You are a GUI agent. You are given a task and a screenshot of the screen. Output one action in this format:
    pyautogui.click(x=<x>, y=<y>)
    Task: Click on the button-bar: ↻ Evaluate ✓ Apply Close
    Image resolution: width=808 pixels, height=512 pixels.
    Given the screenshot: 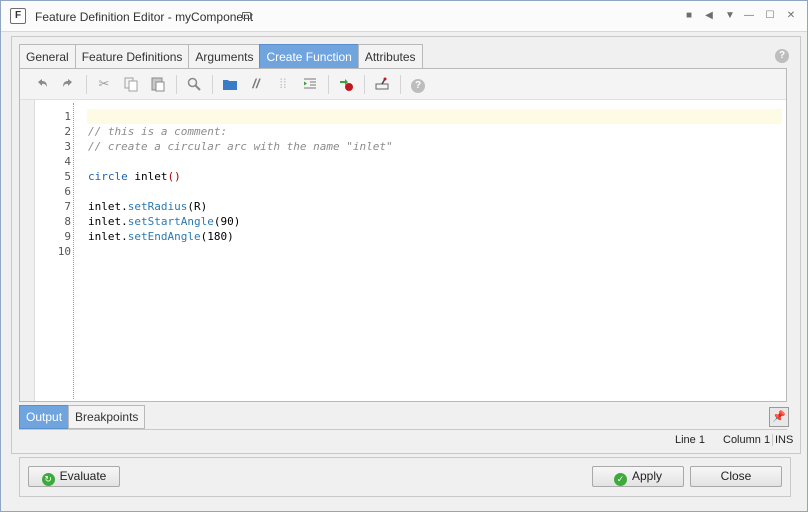 What is the action you would take?
    pyautogui.click(x=405, y=477)
    